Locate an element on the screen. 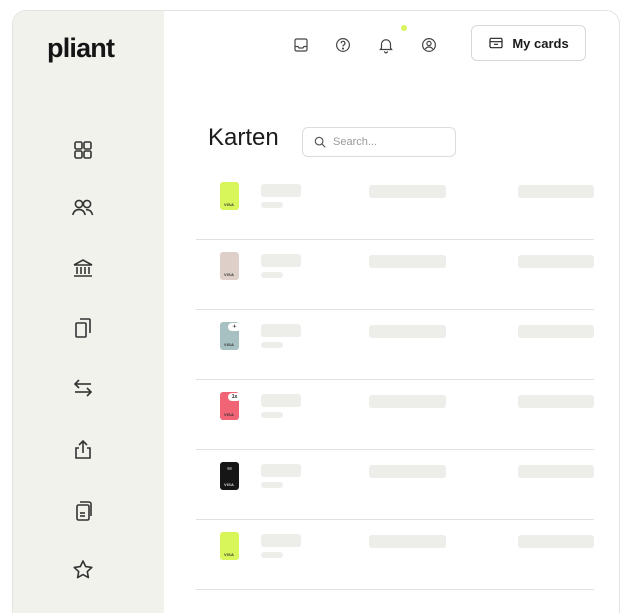 The width and height of the screenshot is (625, 613). star-icon is located at coordinates (83, 569).